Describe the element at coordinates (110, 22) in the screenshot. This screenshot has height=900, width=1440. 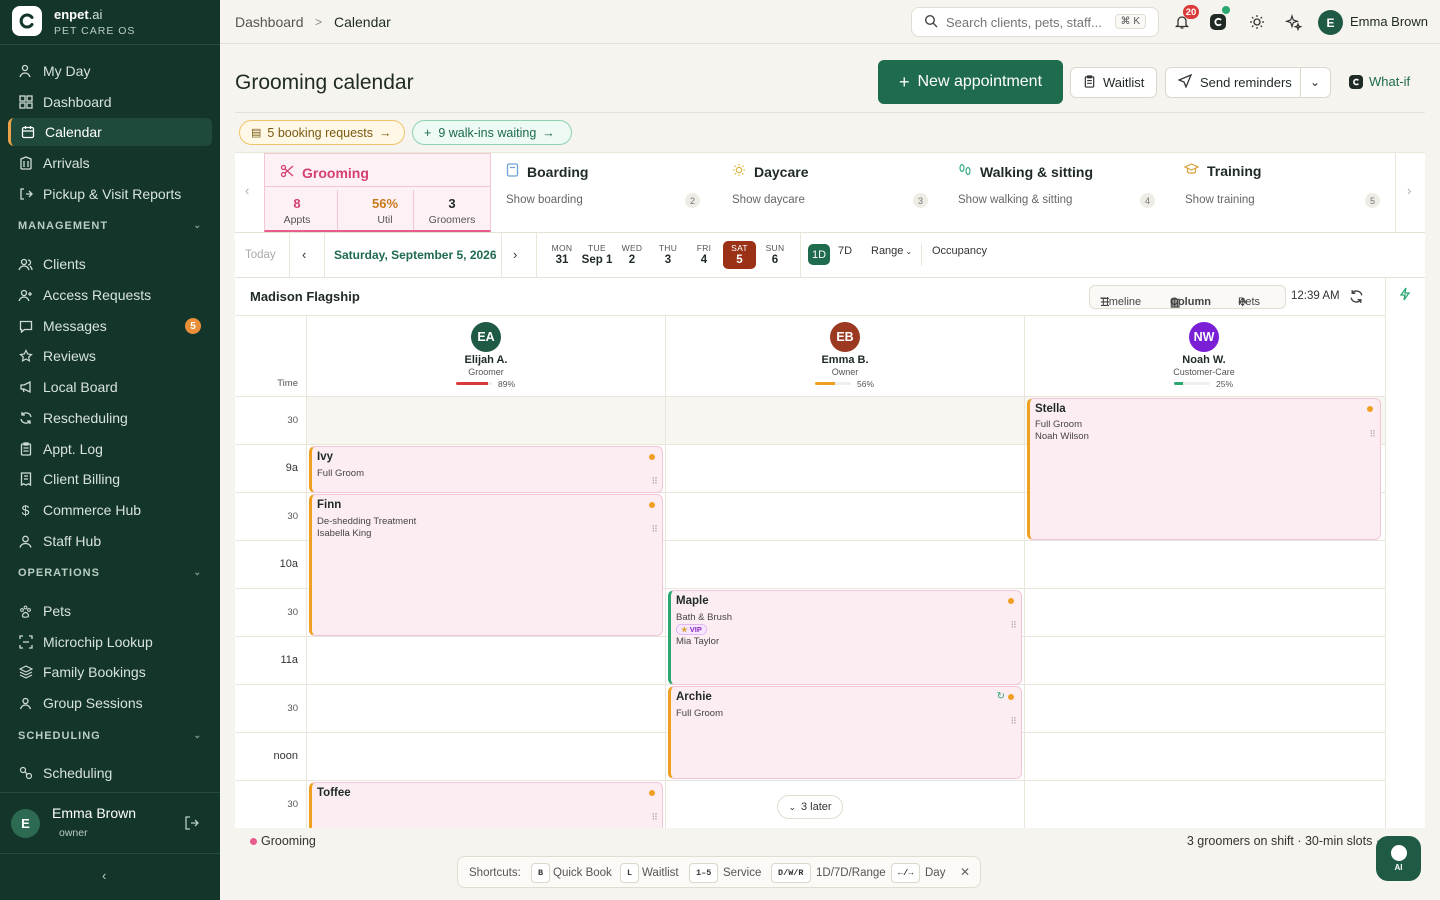
I see `brand: enpet.ai PET CARE OS` at that location.